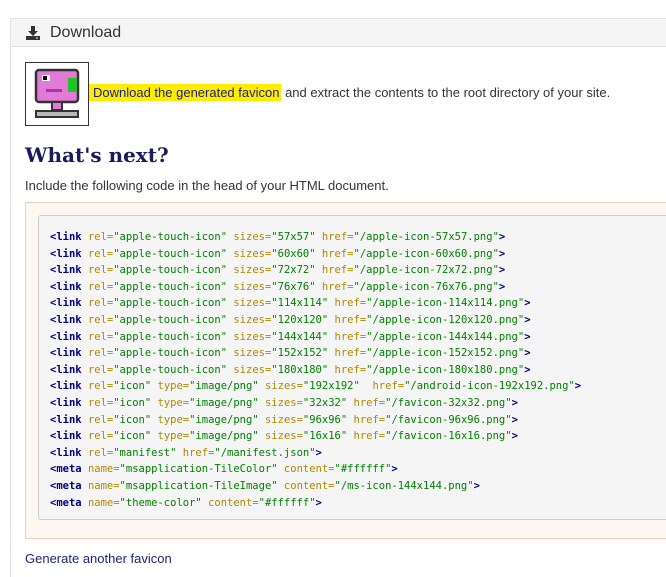 The width and height of the screenshot is (666, 577). Describe the element at coordinates (448, 419) in the screenshot. I see `code-attr-value: "/favicon-96x96.png"` at that location.